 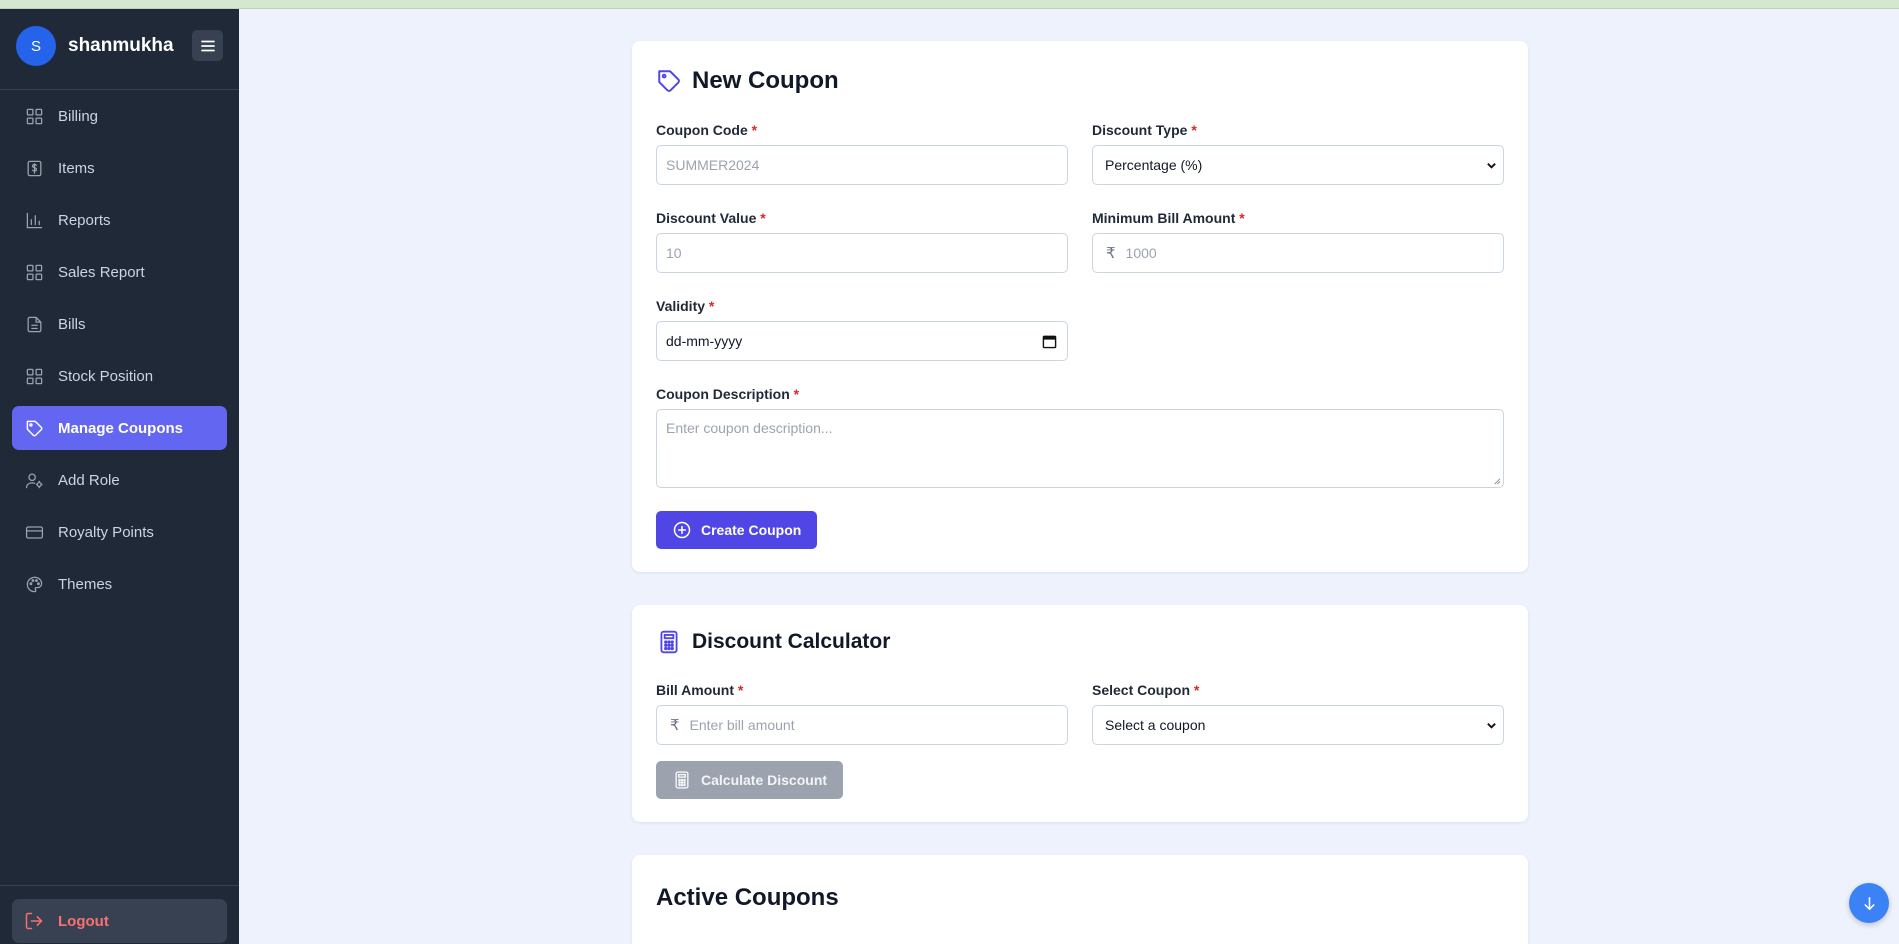 I want to click on hamburger-icon, so click(x=207, y=45).